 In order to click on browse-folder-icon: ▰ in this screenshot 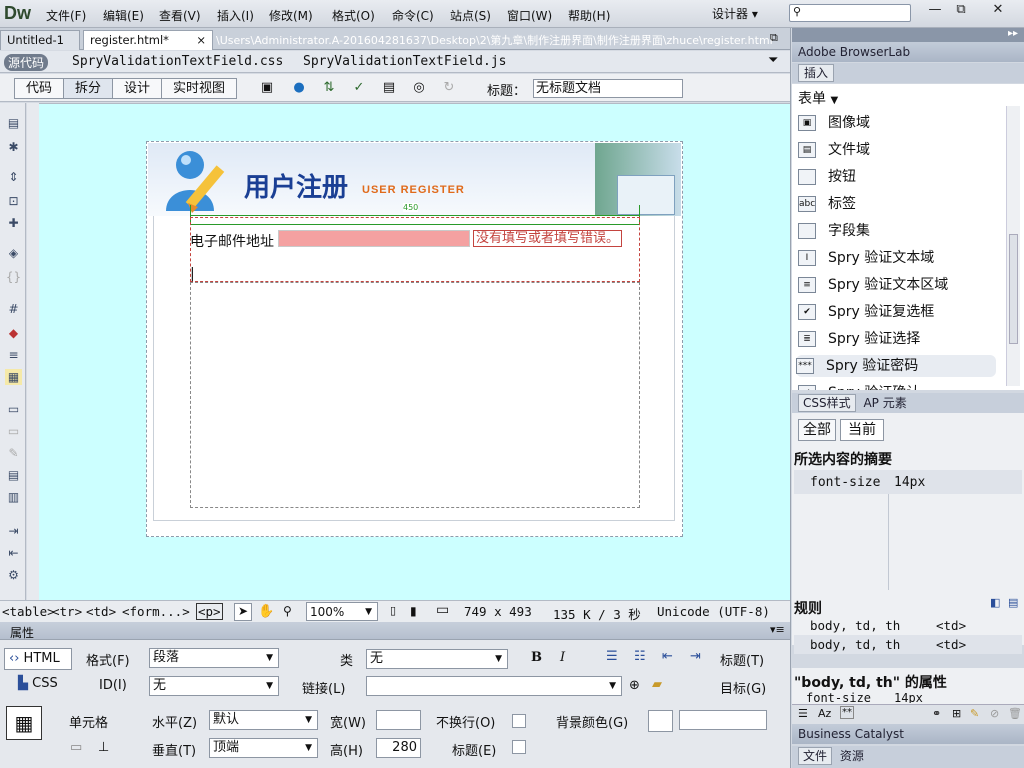, I will do `click(657, 684)`.